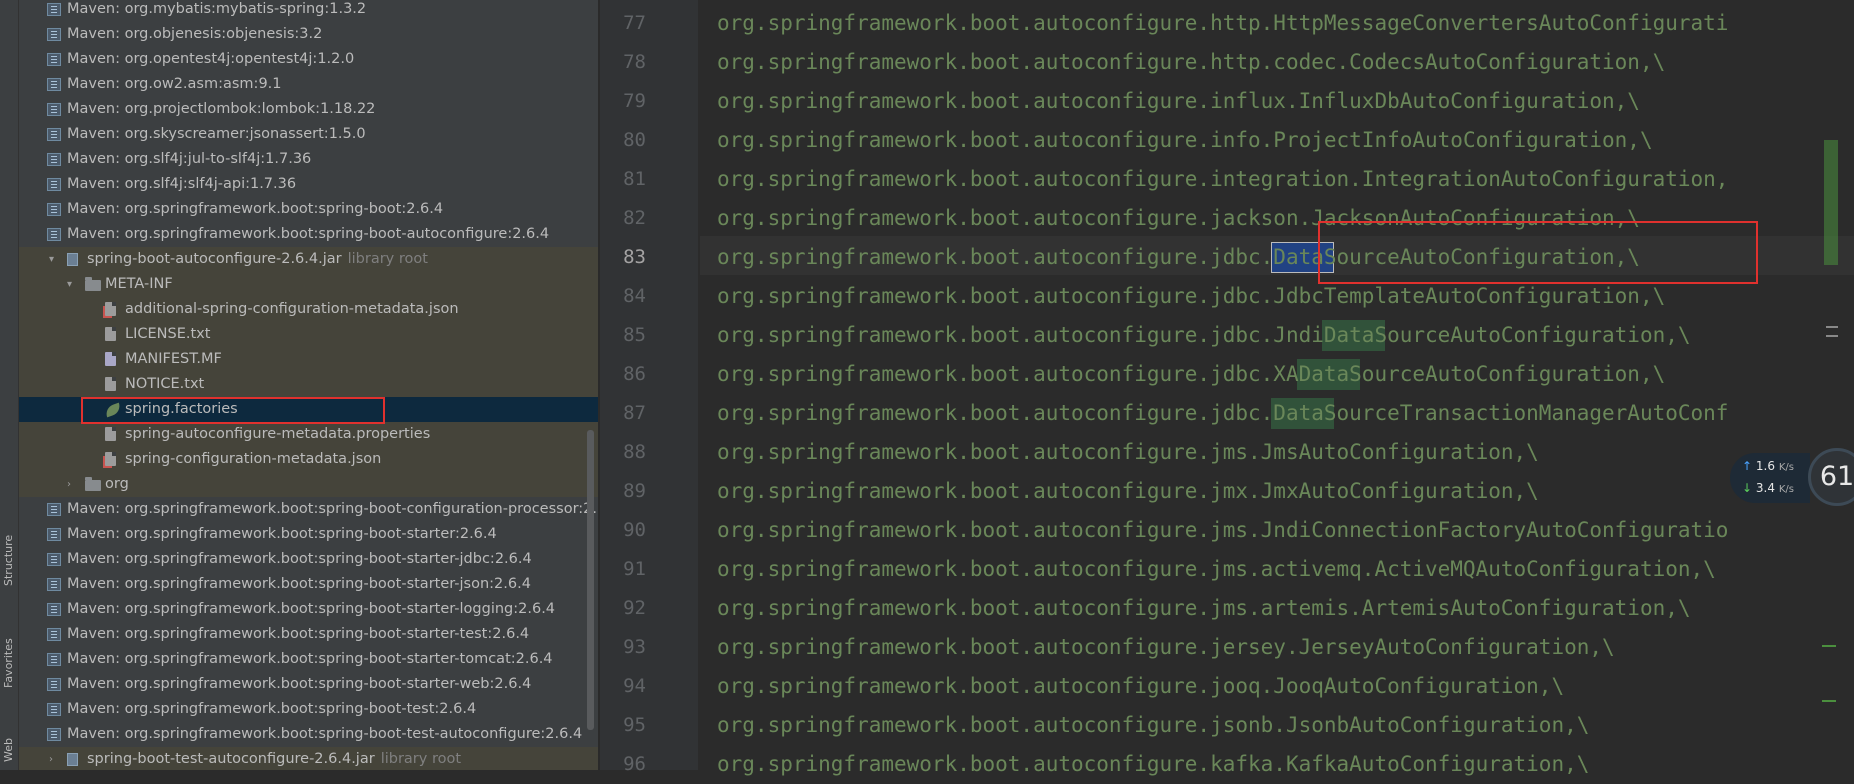  Describe the element at coordinates (110, 334) in the screenshot. I see `text-file-icon` at that location.